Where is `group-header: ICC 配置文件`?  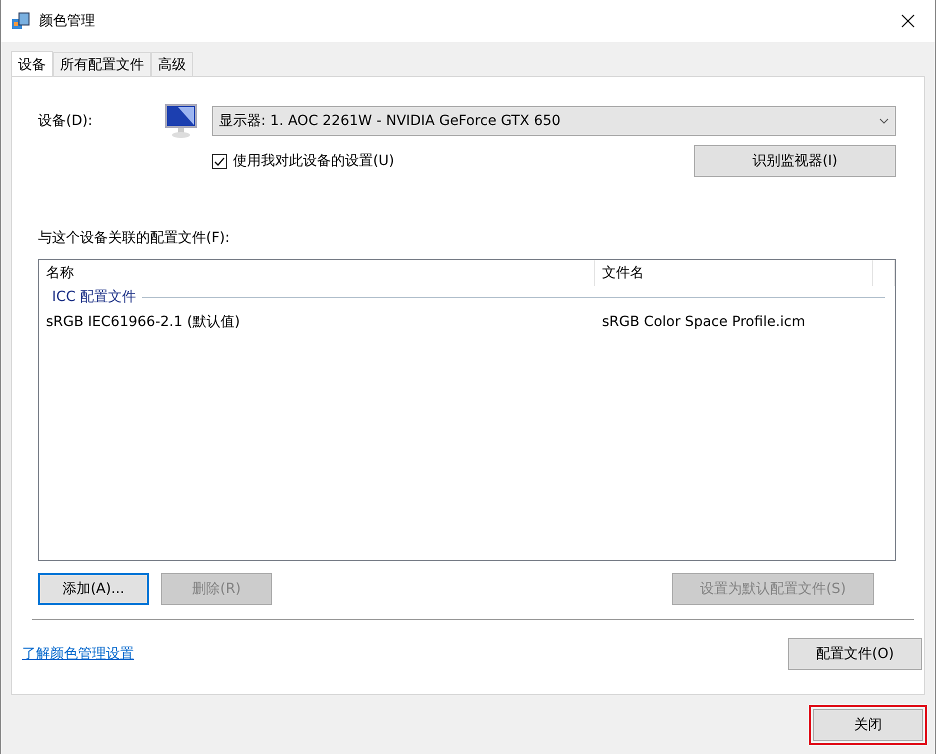
group-header: ICC 配置文件 is located at coordinates (94, 297).